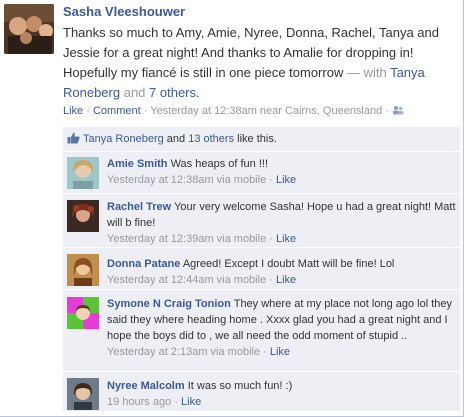 The width and height of the screenshot is (464, 417). I want to click on and-word: and, so click(135, 92).